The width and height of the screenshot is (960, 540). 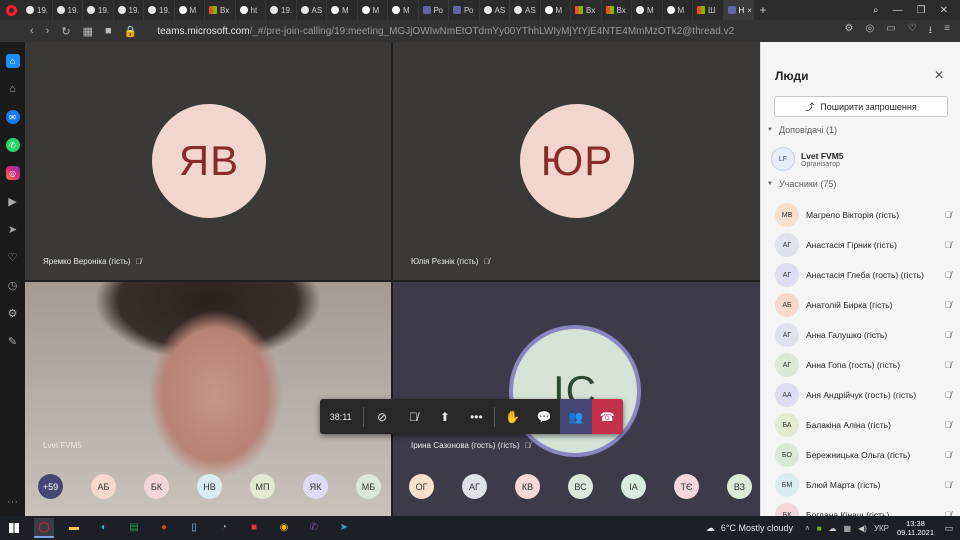 I want to click on volume-icon: ◀), so click(x=862, y=528).